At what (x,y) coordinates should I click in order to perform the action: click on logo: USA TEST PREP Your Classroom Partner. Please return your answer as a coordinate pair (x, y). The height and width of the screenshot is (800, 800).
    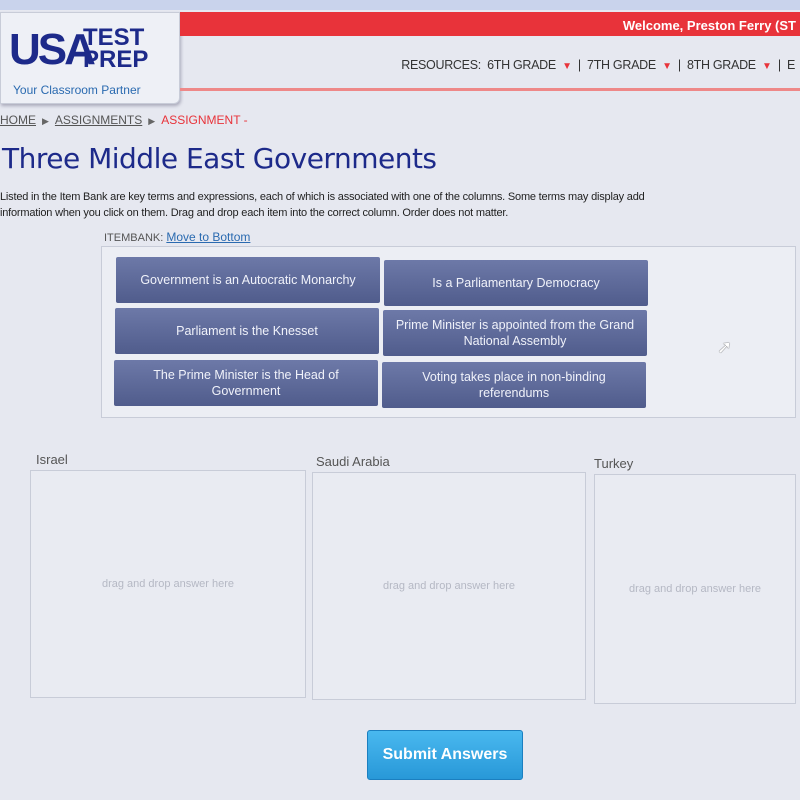
    Looking at the image, I should click on (90, 58).